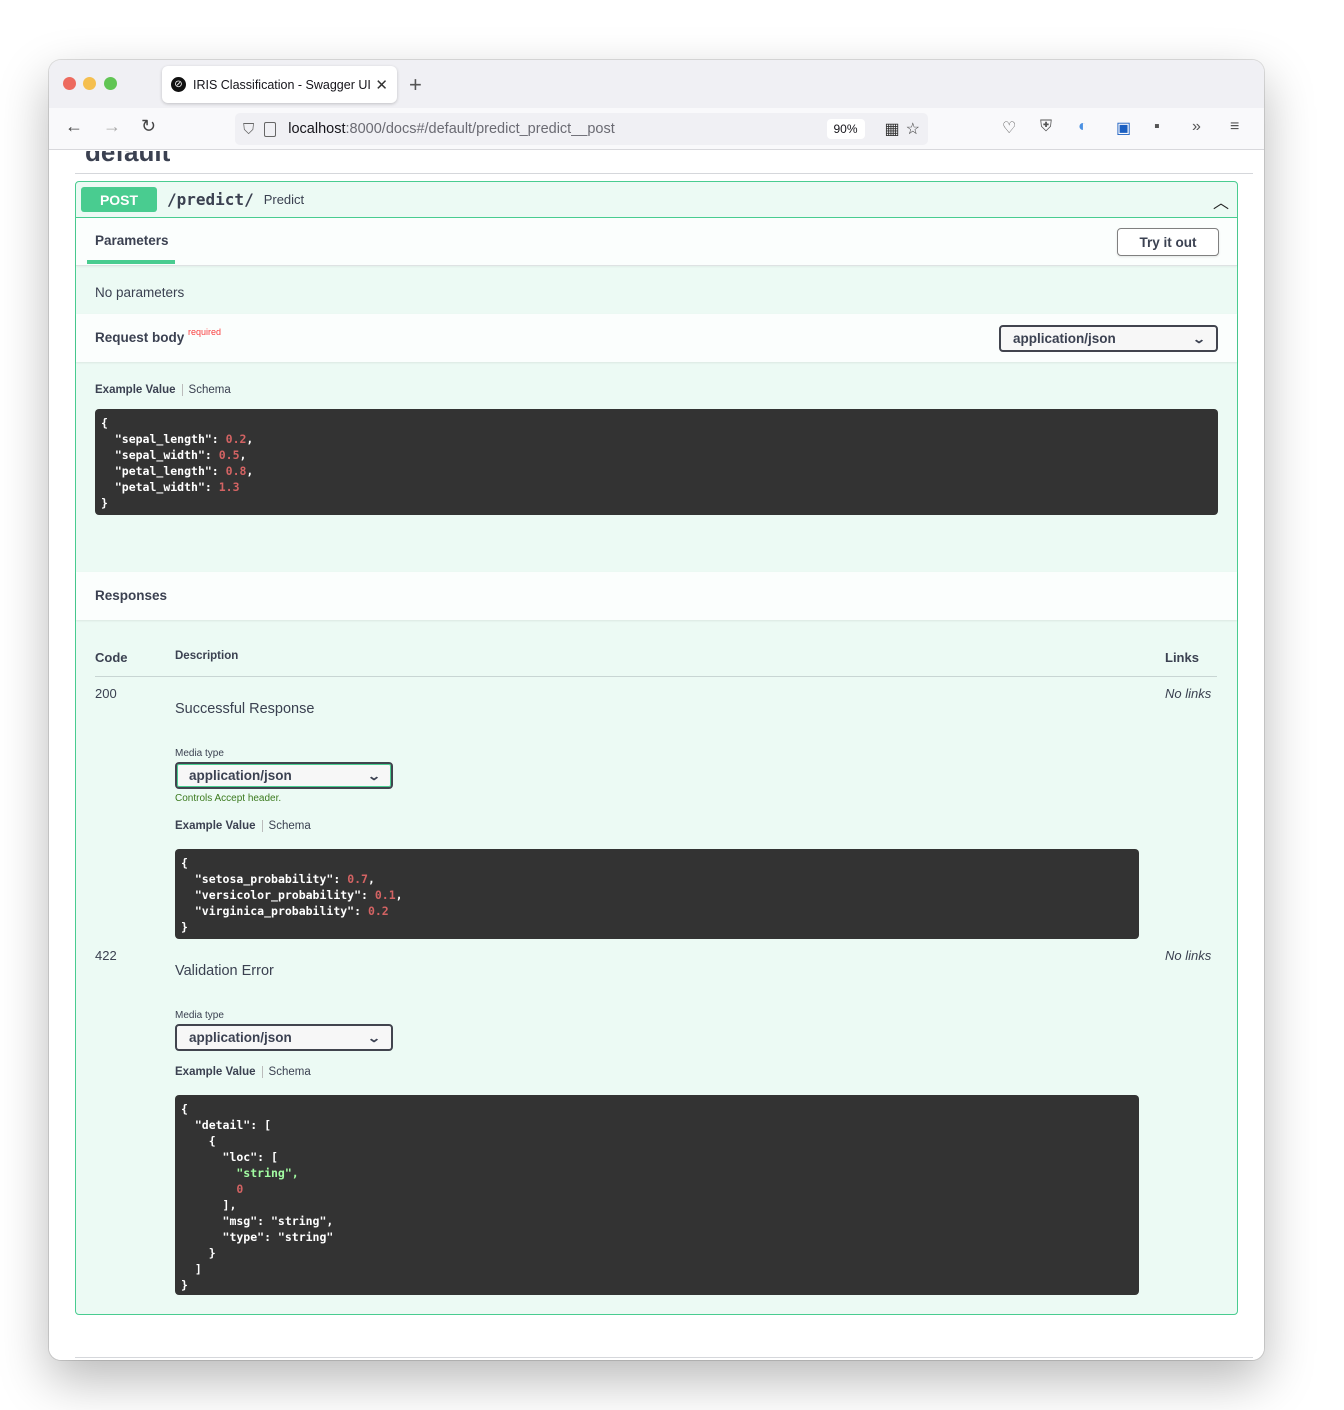 This screenshot has width=1344, height=1410. Describe the element at coordinates (140, 292) in the screenshot. I see `no-parameters-text: No parameters` at that location.